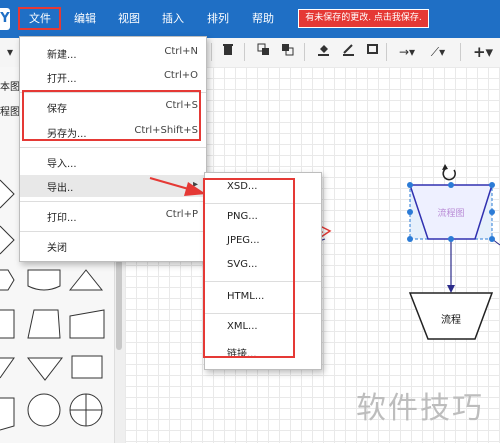  Describe the element at coordinates (10, 87) in the screenshot. I see `panel-section-label: 本图` at that location.